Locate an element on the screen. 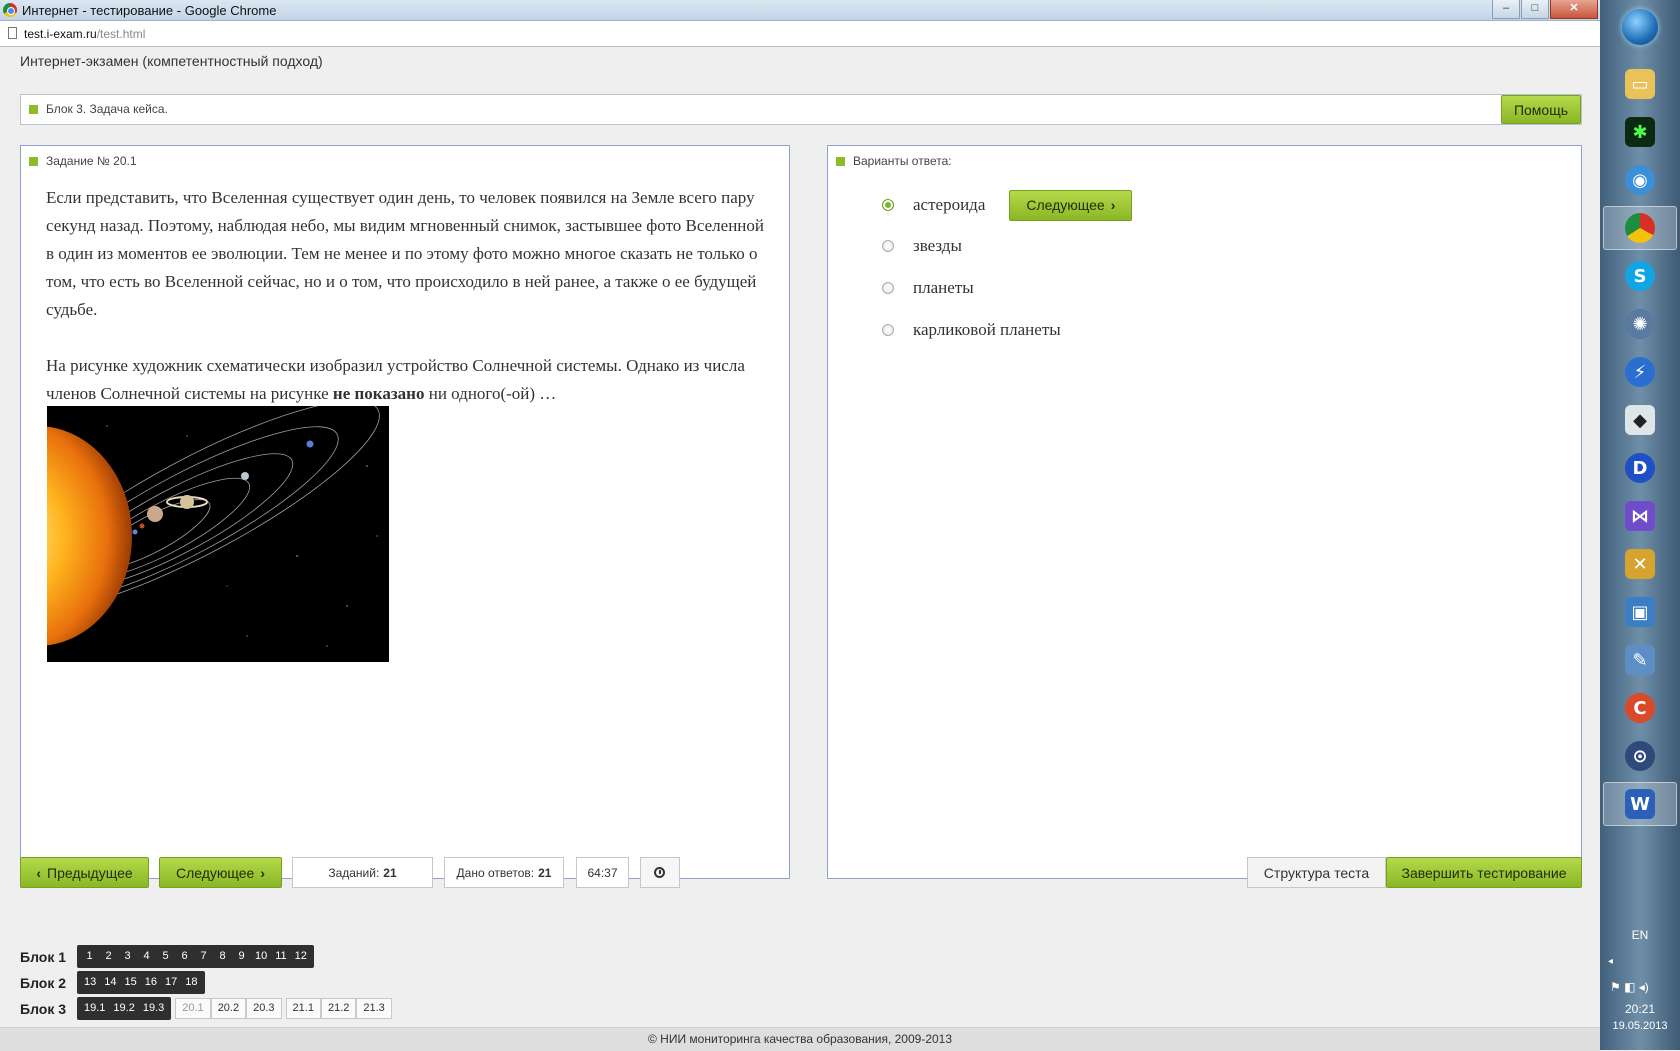 This screenshot has width=1680, height=1051. answer-option: планеты is located at coordinates (928, 288).